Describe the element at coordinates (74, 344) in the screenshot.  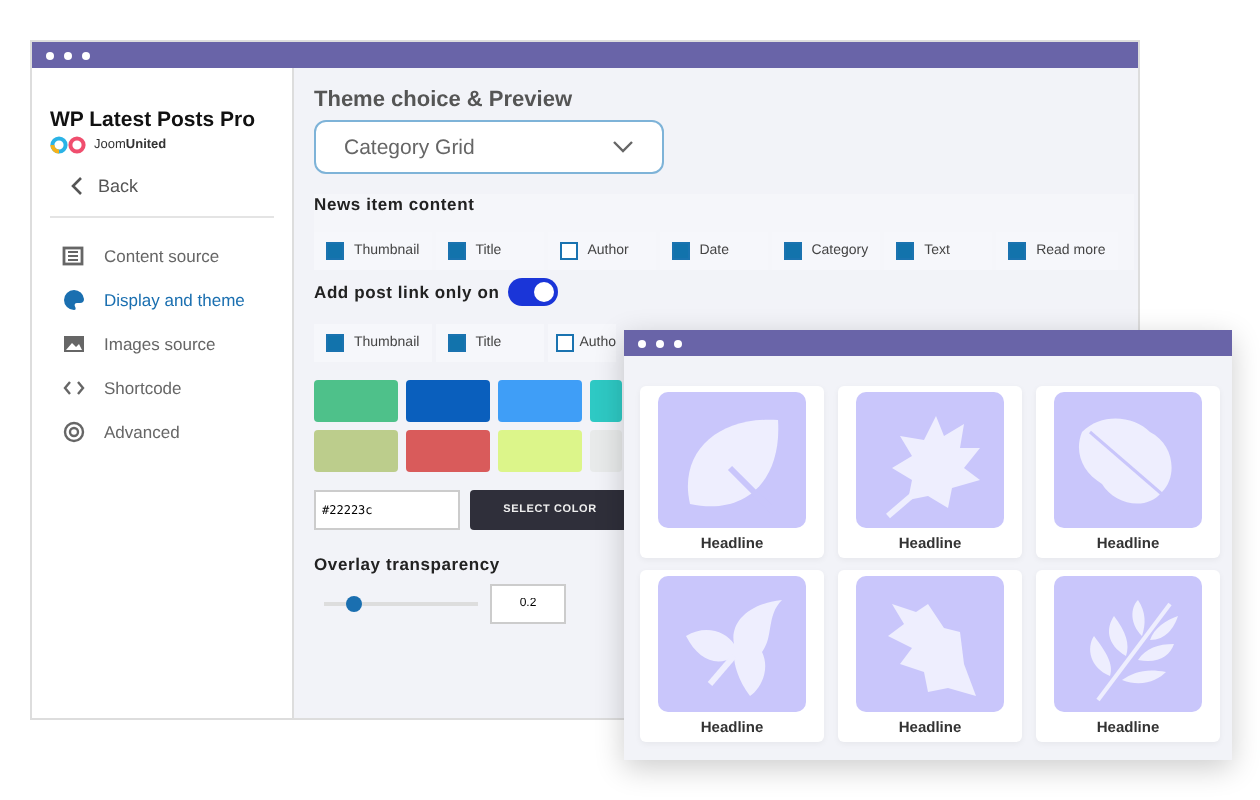
I see `image-icon` at that location.